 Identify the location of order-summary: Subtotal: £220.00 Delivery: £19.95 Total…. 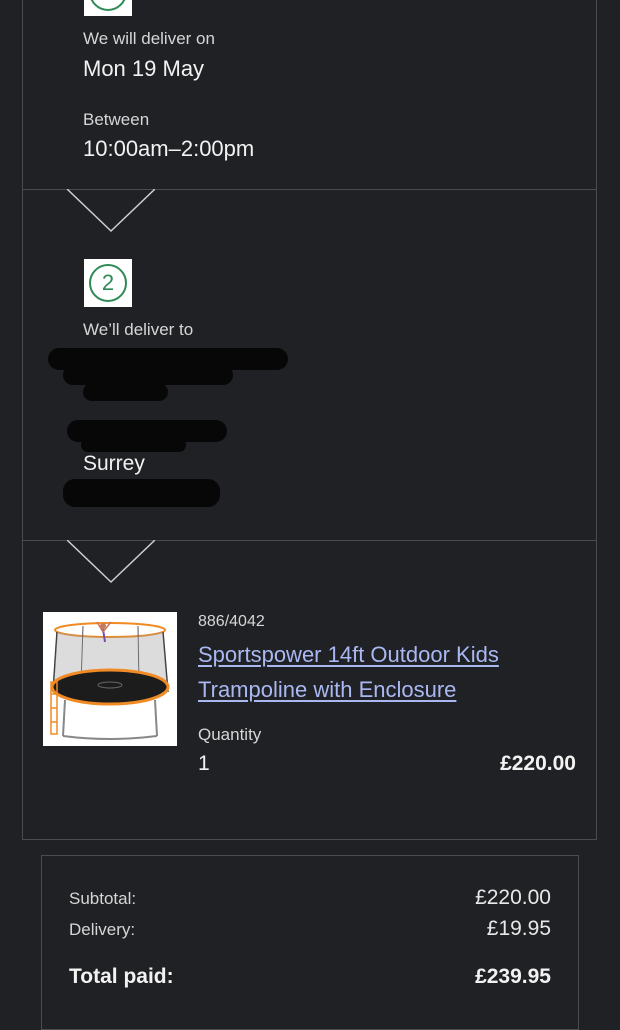
(310, 942).